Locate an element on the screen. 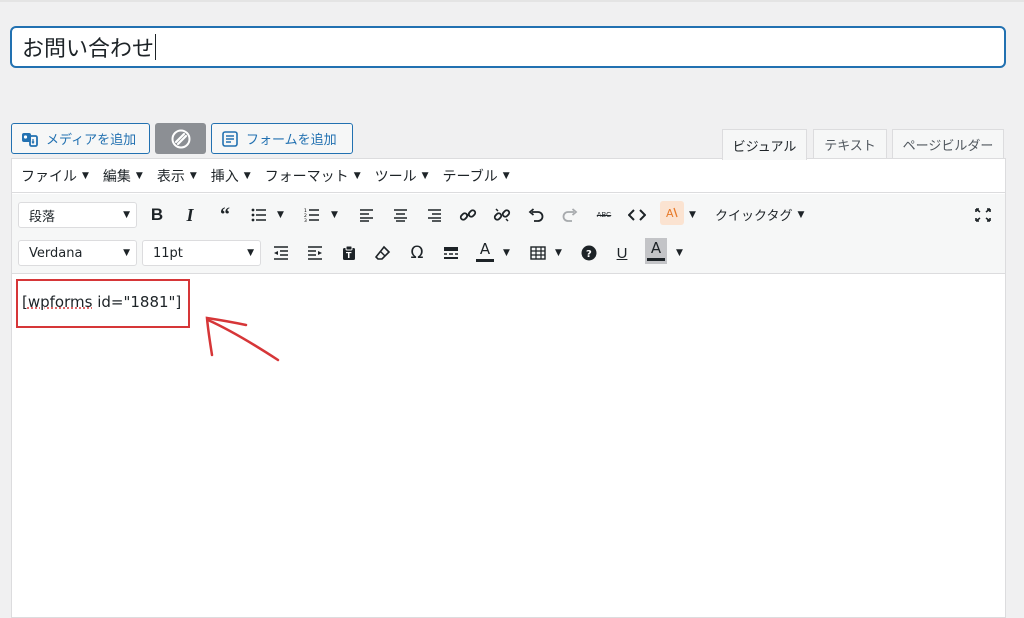 The height and width of the screenshot is (618, 1024). menu-edit-label: 編集 is located at coordinates (116, 176).